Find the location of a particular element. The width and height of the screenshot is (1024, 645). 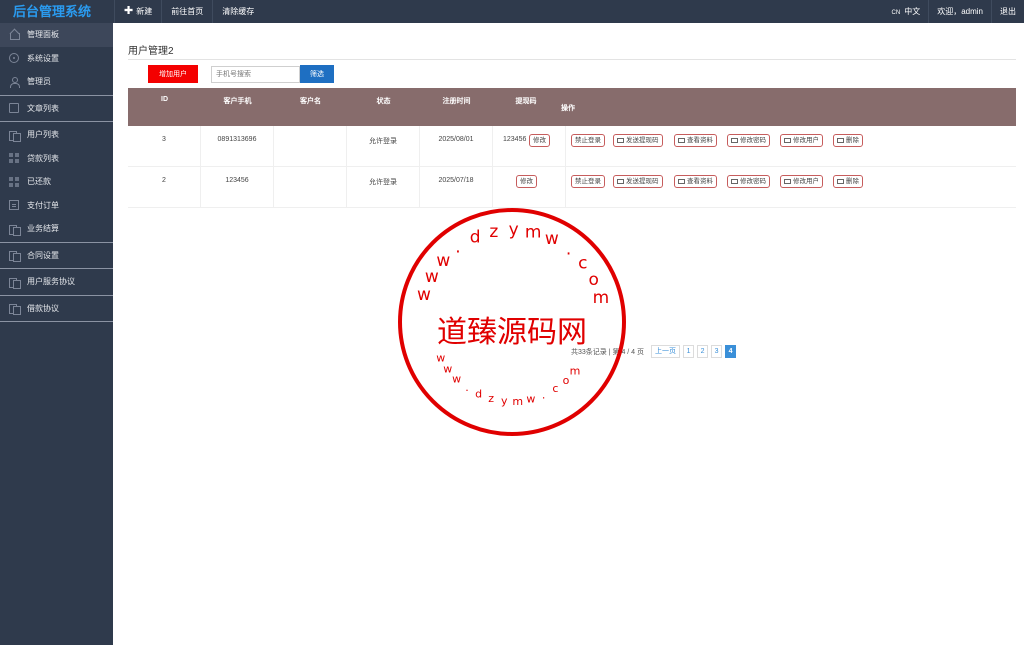

document-icon is located at coordinates (14, 108).